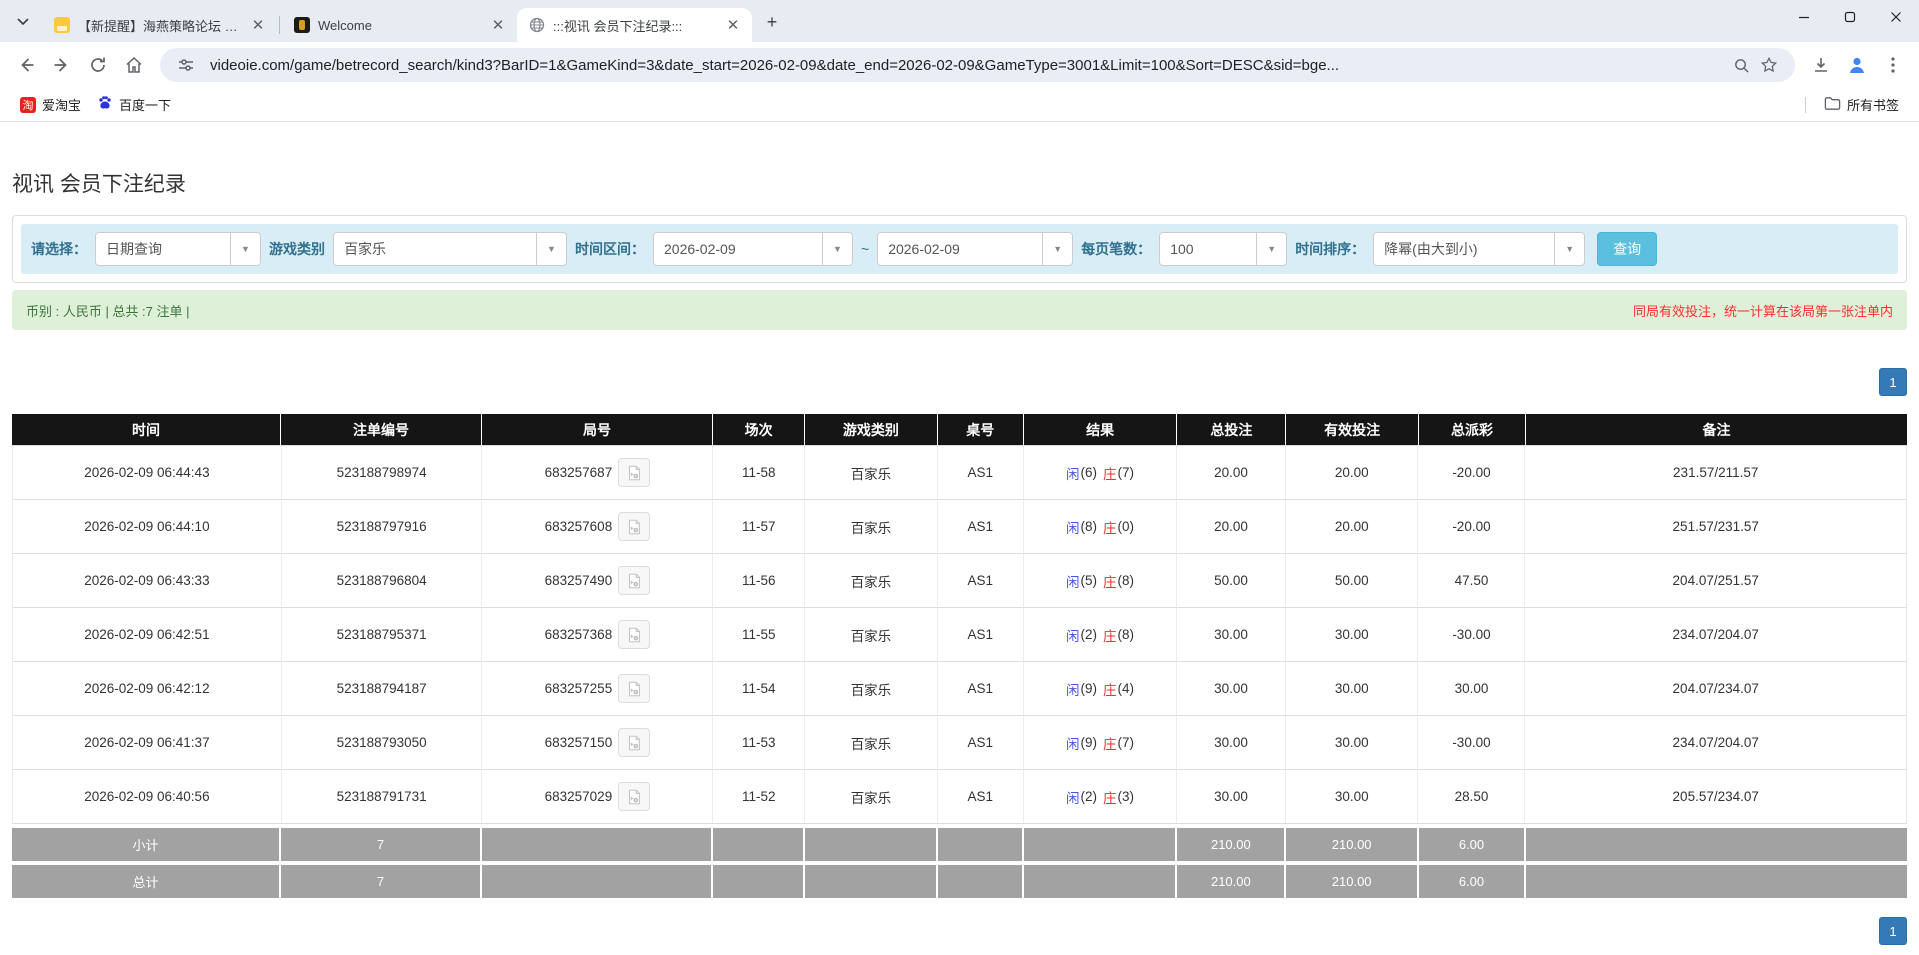 The height and width of the screenshot is (955, 1919). I want to click on back-icon, so click(26, 65).